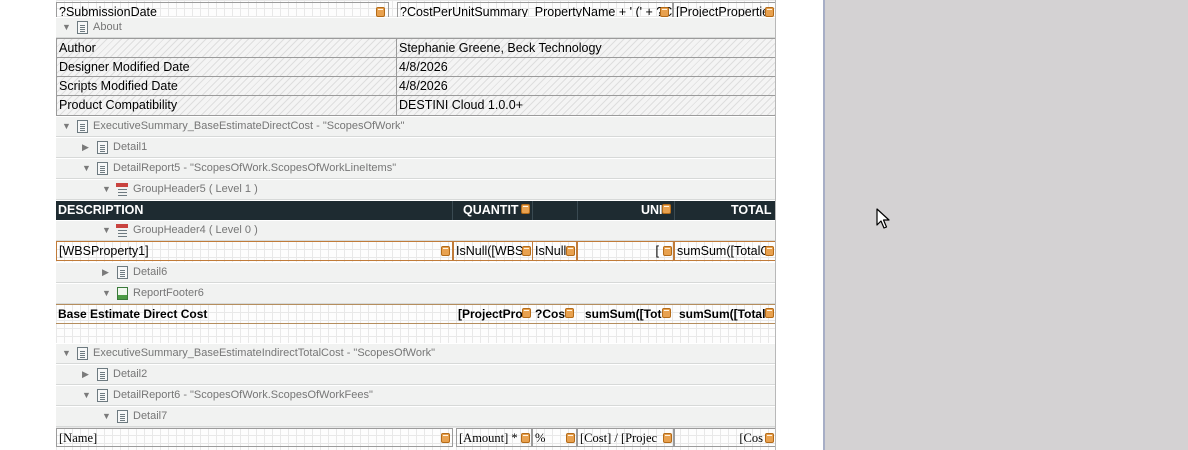 The width and height of the screenshot is (1188, 450). Describe the element at coordinates (416, 211) in the screenshot. I see `table-header-row: DESCRIPTION QUANTIT UNI TOTAL` at that location.